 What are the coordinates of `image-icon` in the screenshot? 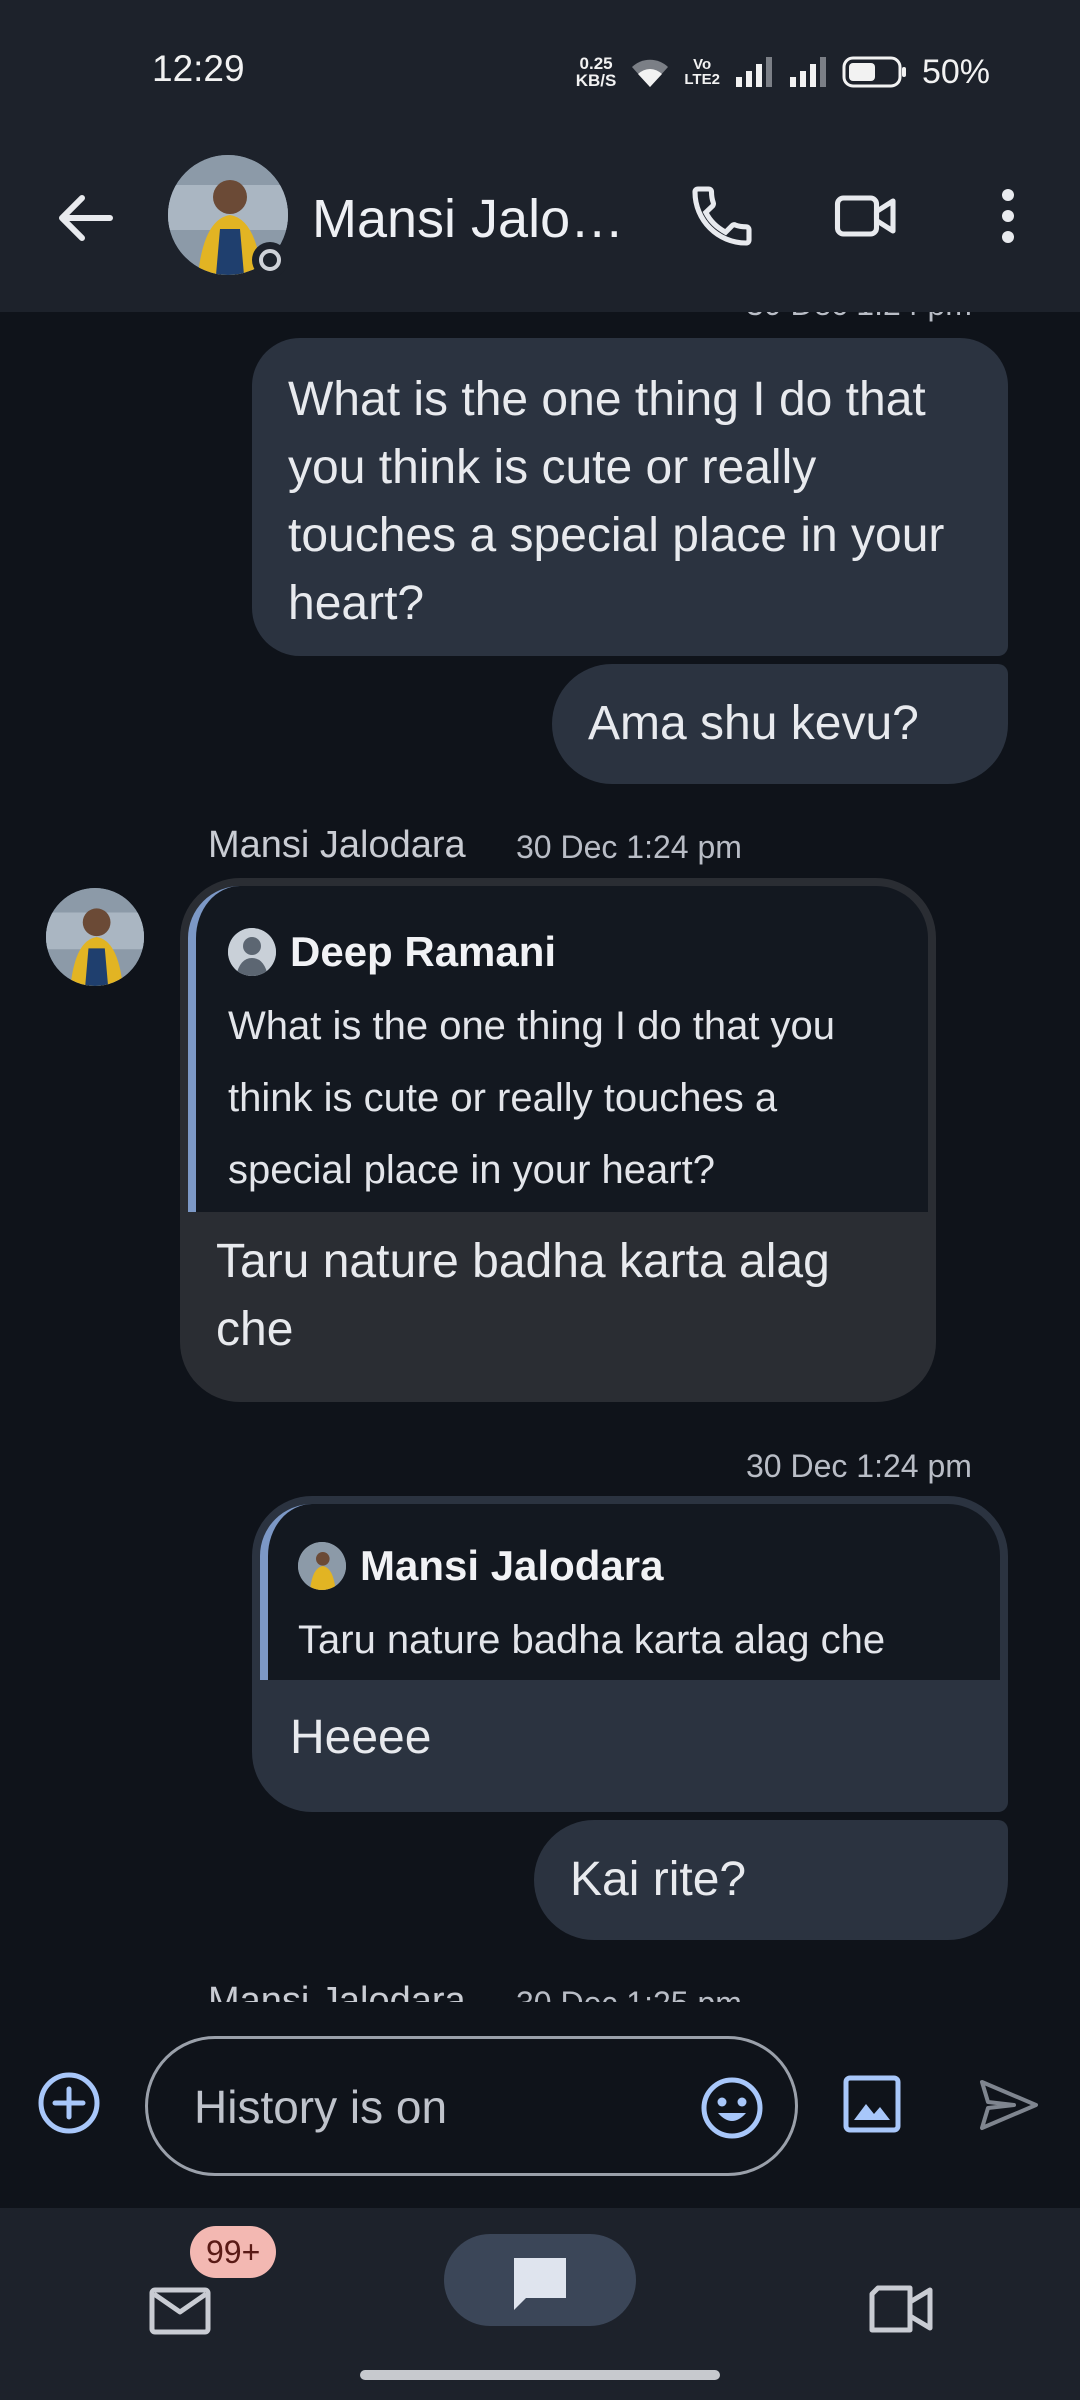 It's located at (872, 2104).